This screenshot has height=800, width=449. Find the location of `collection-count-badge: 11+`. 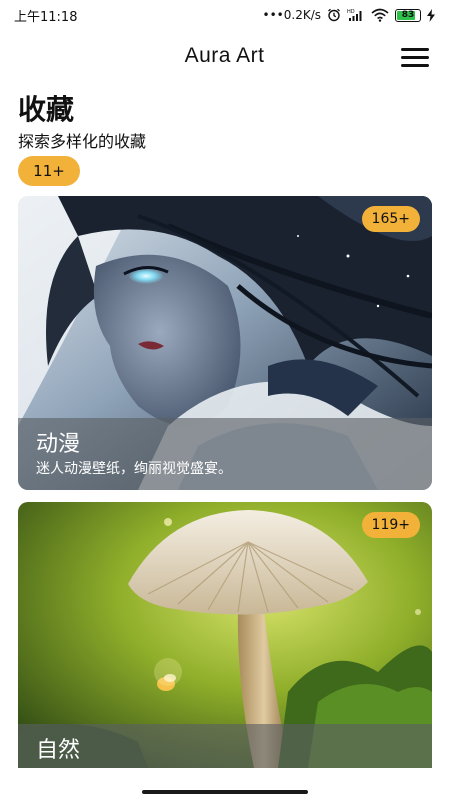

collection-count-badge: 11+ is located at coordinates (49, 171).